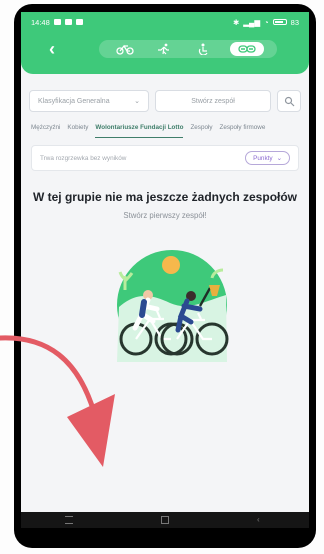 The image size is (324, 554). I want to click on android-navigation-bar: ‹, so click(165, 520).